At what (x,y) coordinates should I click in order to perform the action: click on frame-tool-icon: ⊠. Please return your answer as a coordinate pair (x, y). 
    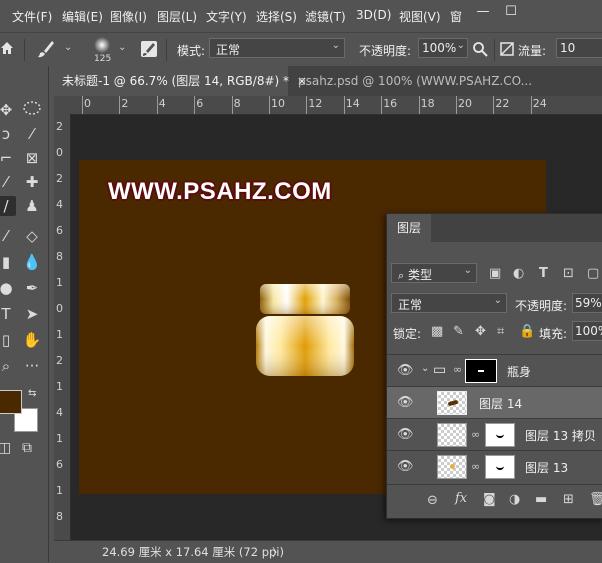
    Looking at the image, I should click on (32, 158).